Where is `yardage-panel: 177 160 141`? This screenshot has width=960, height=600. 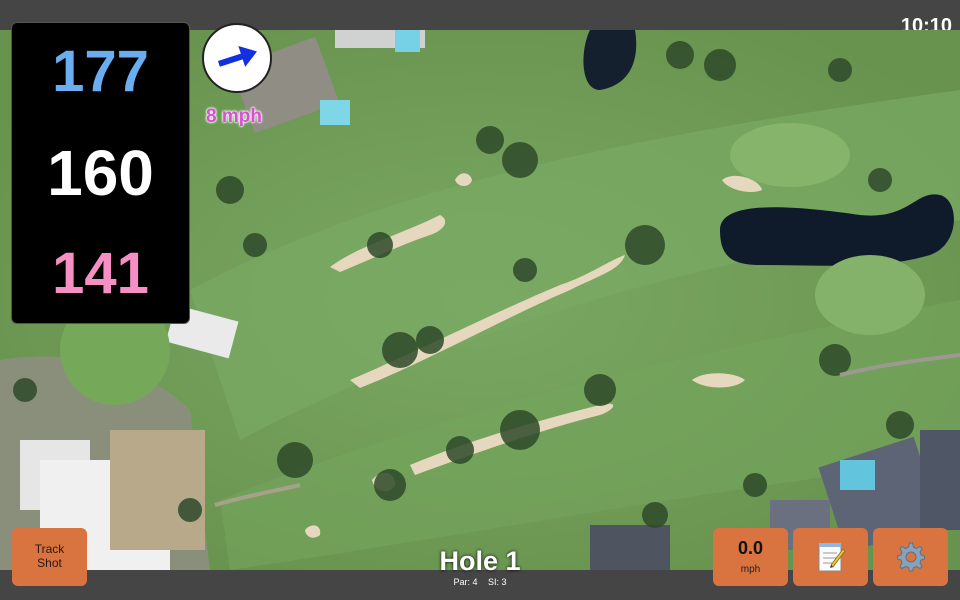
yardage-panel: 177 160 141 is located at coordinates (100, 173).